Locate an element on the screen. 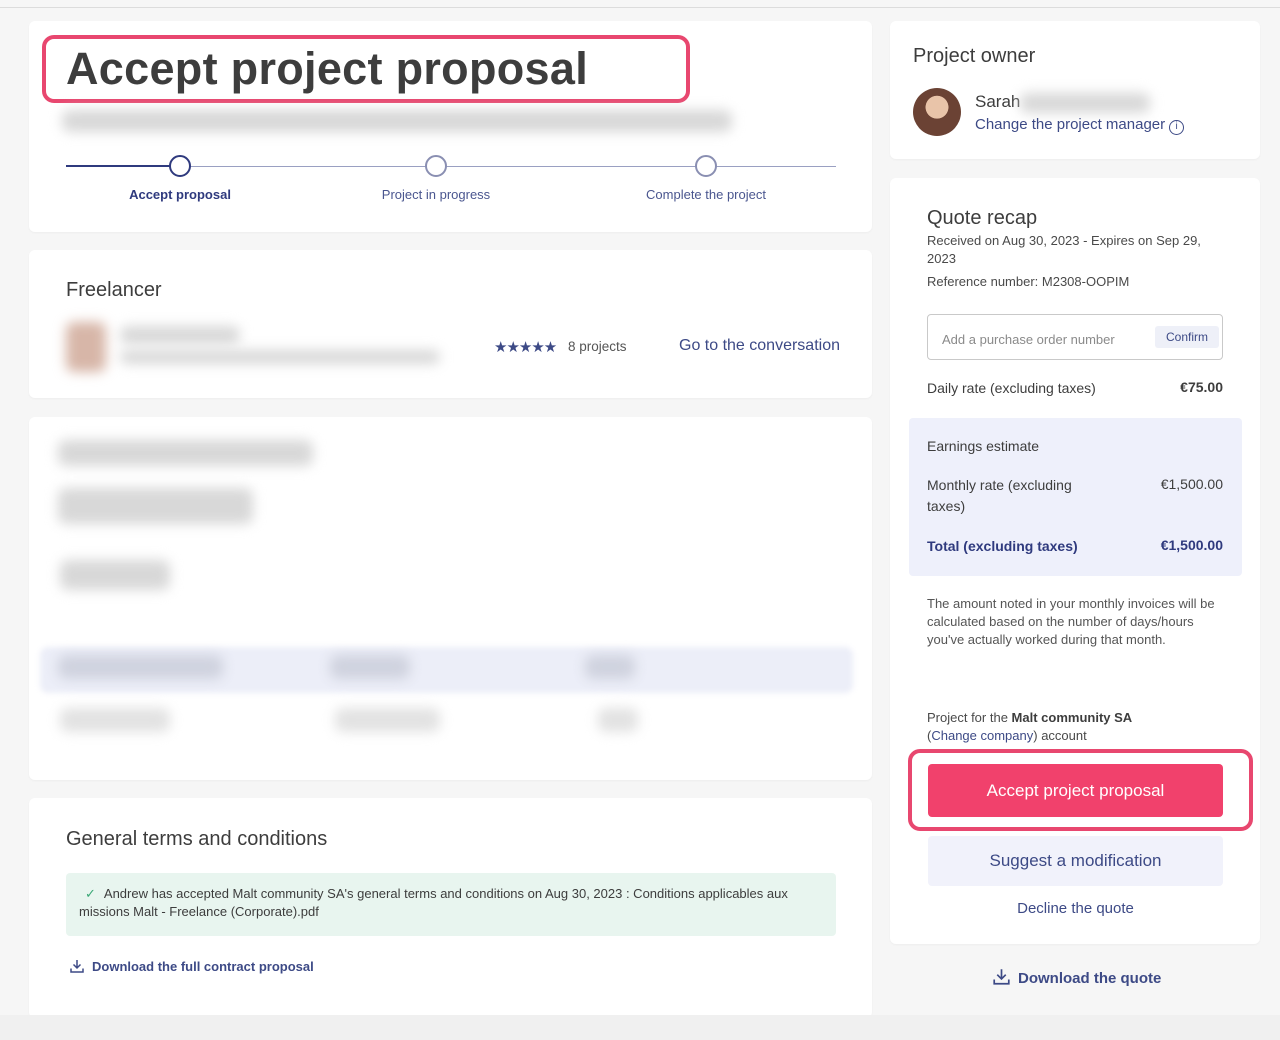 The width and height of the screenshot is (1280, 1040). blurred-paragraph is located at coordinates (155, 506).